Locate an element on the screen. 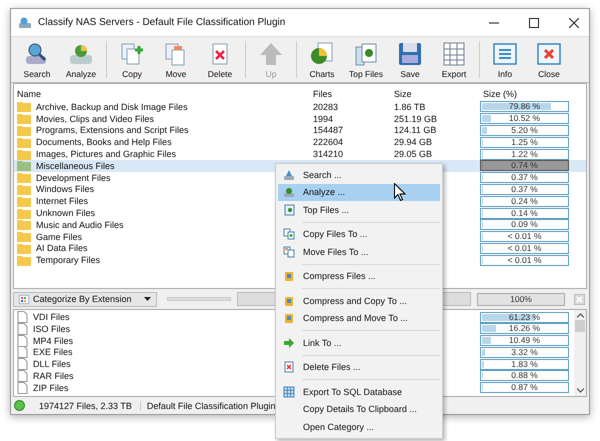 The height and width of the screenshot is (441, 600). table-cell: EXE Files is located at coordinates (53, 352).